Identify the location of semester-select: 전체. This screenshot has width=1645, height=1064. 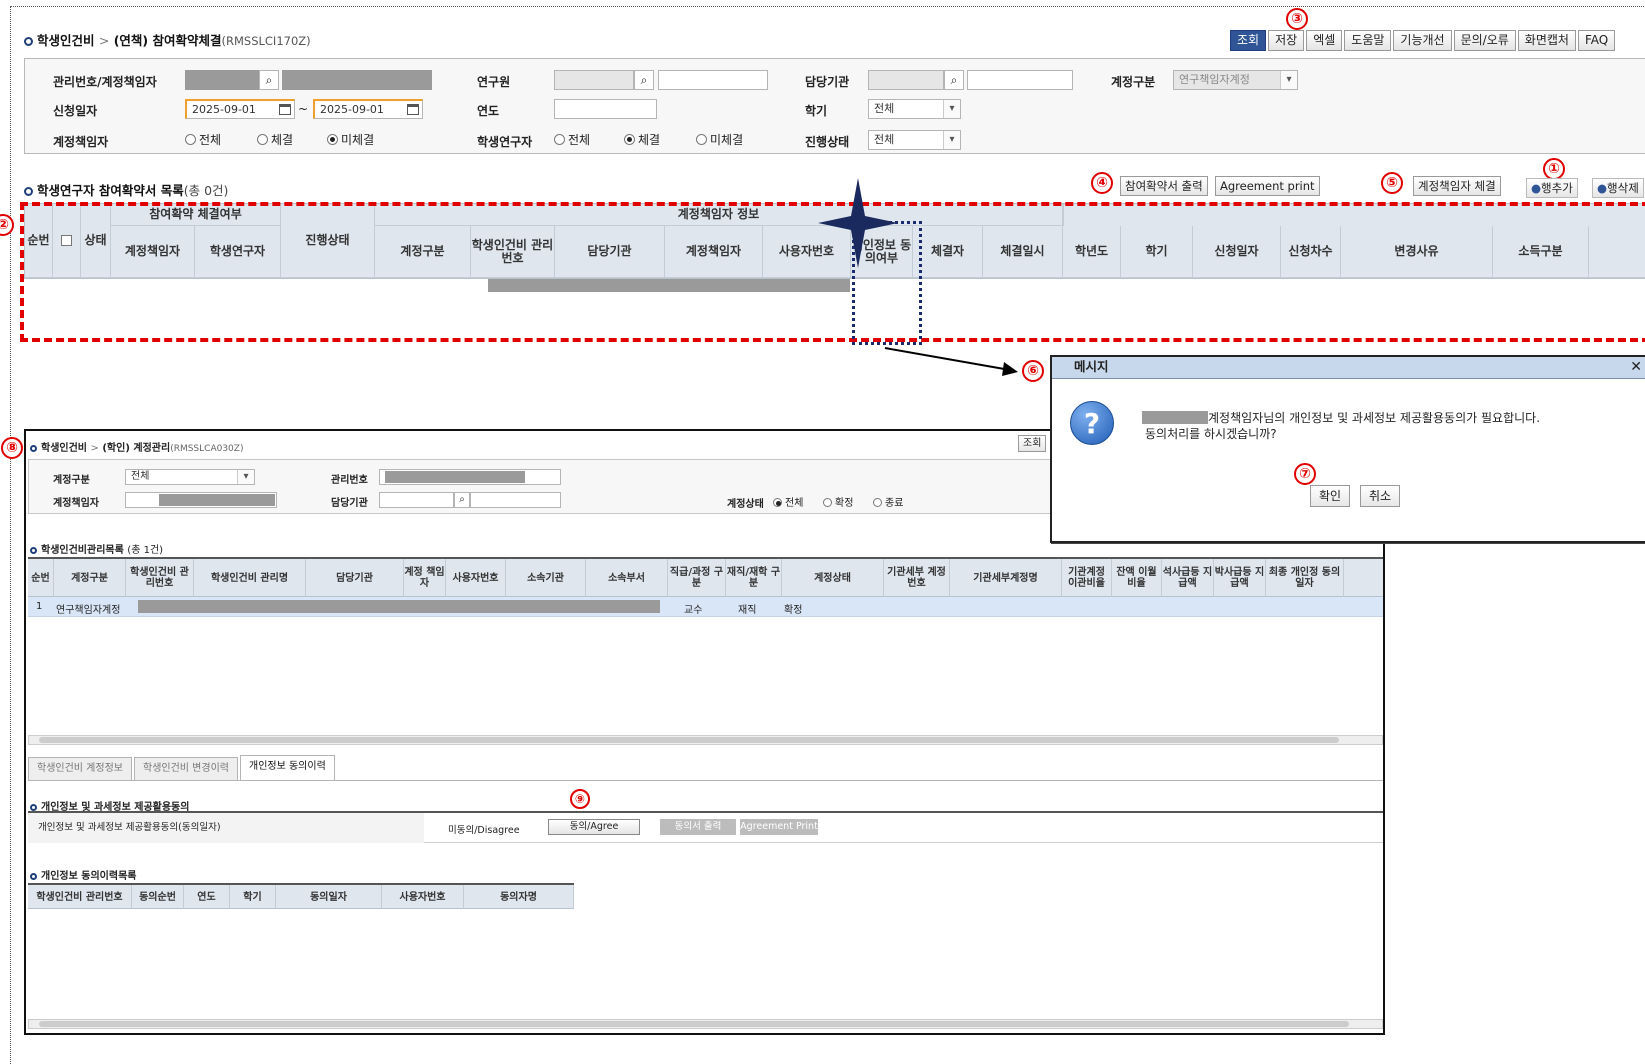
(914, 109).